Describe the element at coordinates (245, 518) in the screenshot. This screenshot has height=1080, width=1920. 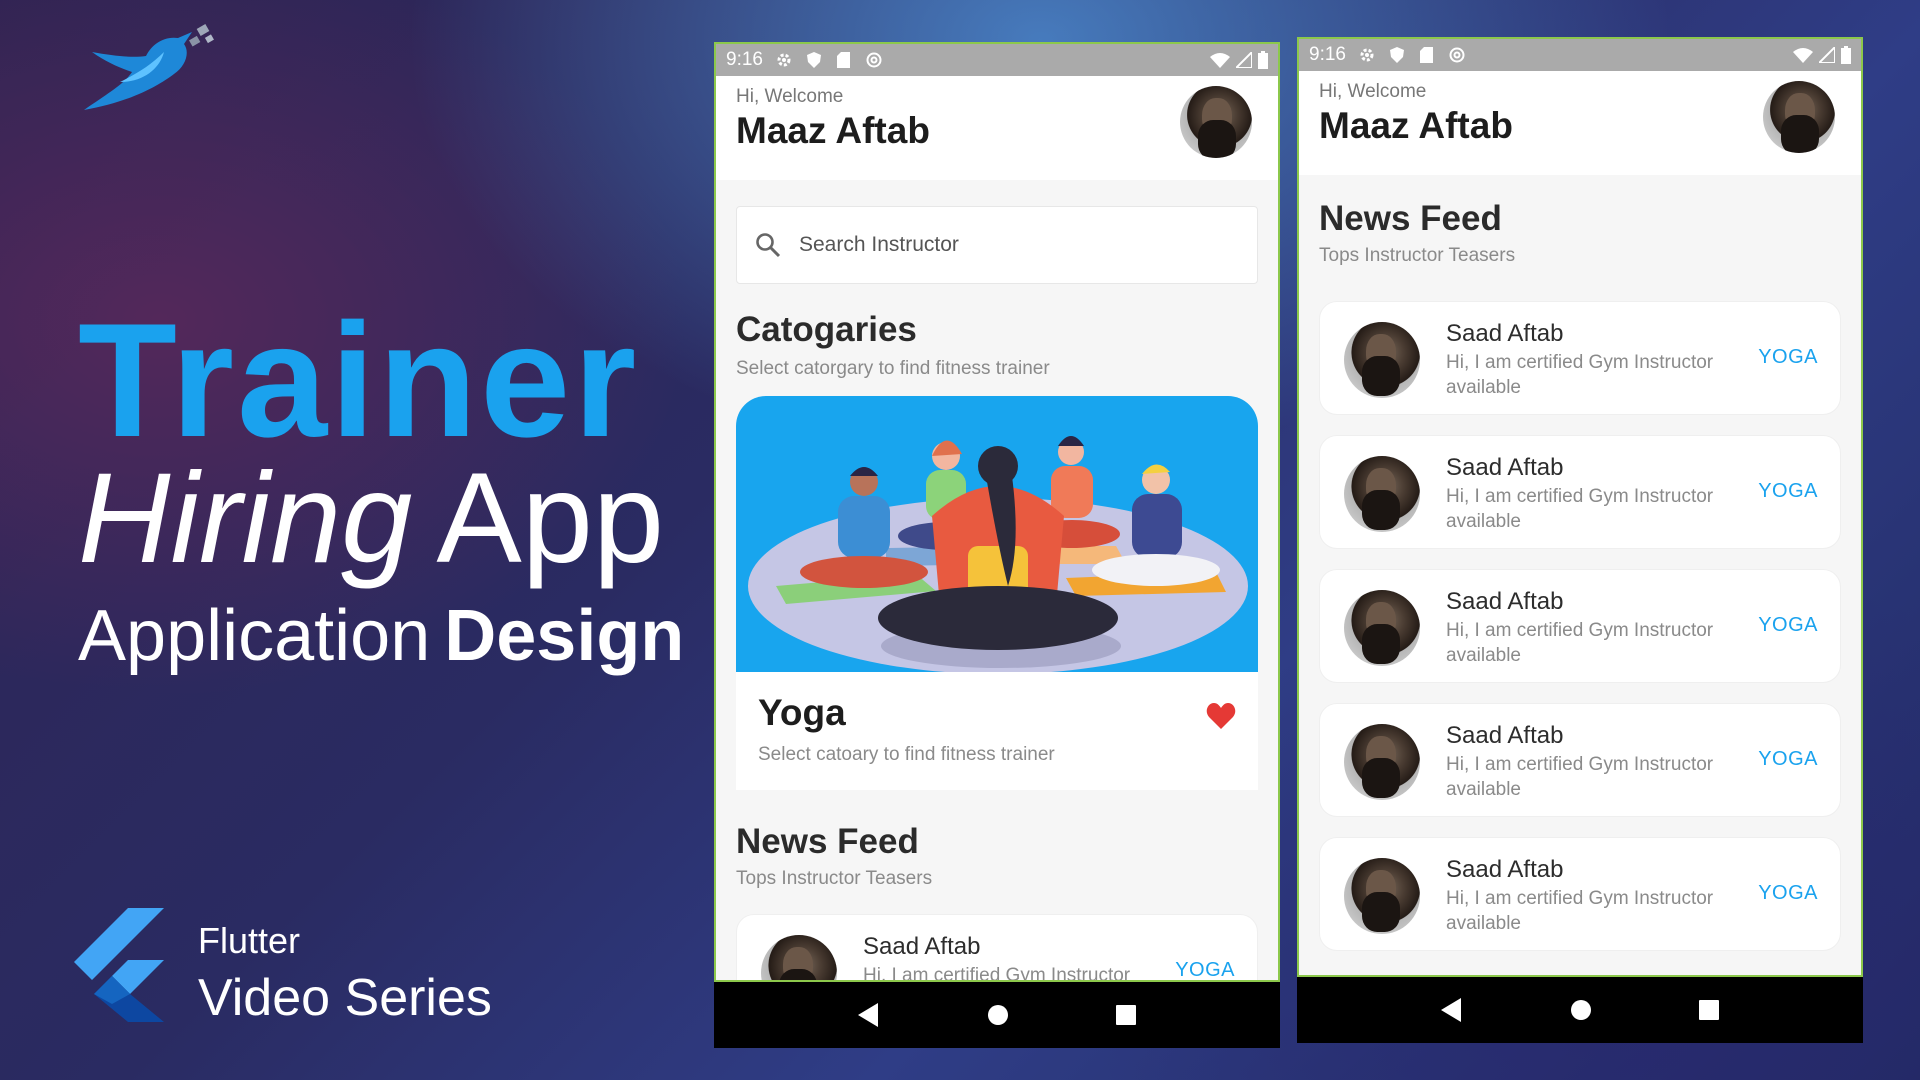
I see `title-hiring: Hiring` at that location.